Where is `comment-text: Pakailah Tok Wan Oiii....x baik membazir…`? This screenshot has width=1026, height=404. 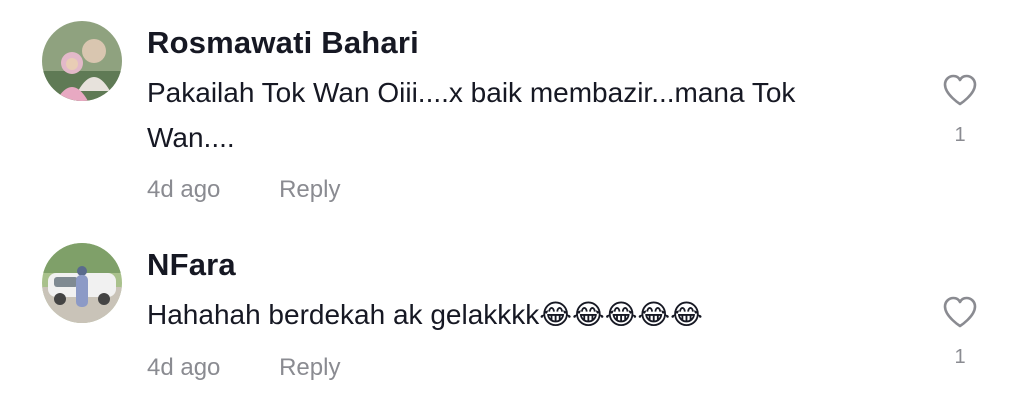
comment-text: Pakailah Tok Wan Oiii....x baik membazir… is located at coordinates (471, 115).